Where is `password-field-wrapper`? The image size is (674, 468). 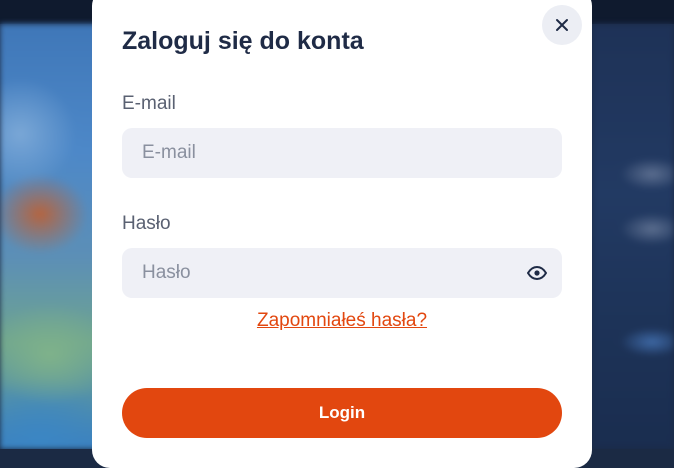 password-field-wrapper is located at coordinates (342, 273).